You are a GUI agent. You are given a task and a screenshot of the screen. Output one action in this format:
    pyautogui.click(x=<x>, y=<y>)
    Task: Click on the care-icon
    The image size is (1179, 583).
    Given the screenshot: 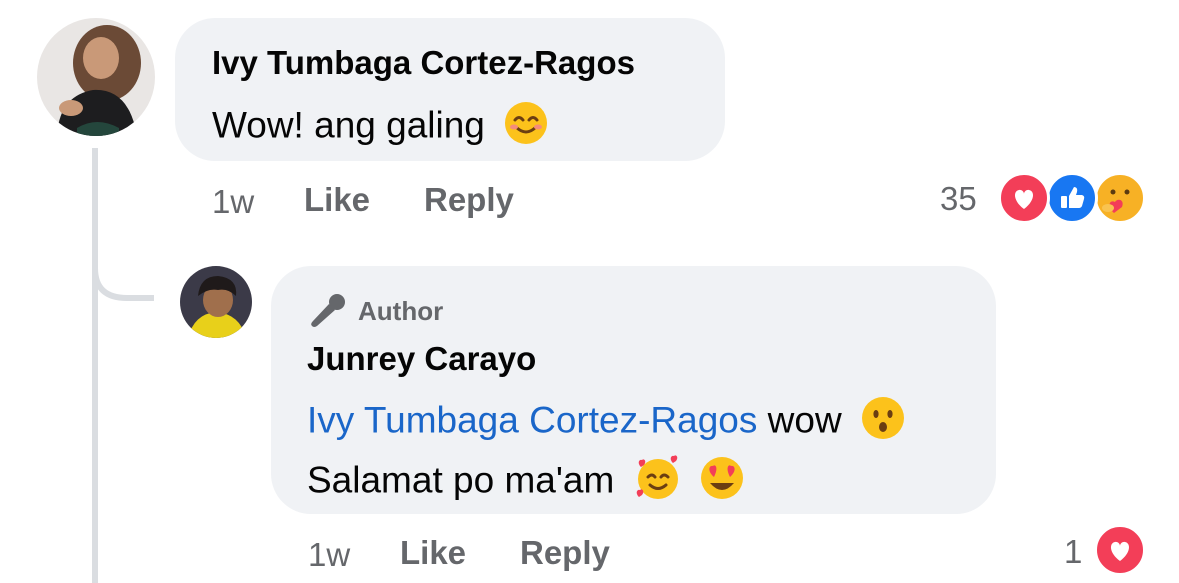 What is the action you would take?
    pyautogui.click(x=1120, y=198)
    